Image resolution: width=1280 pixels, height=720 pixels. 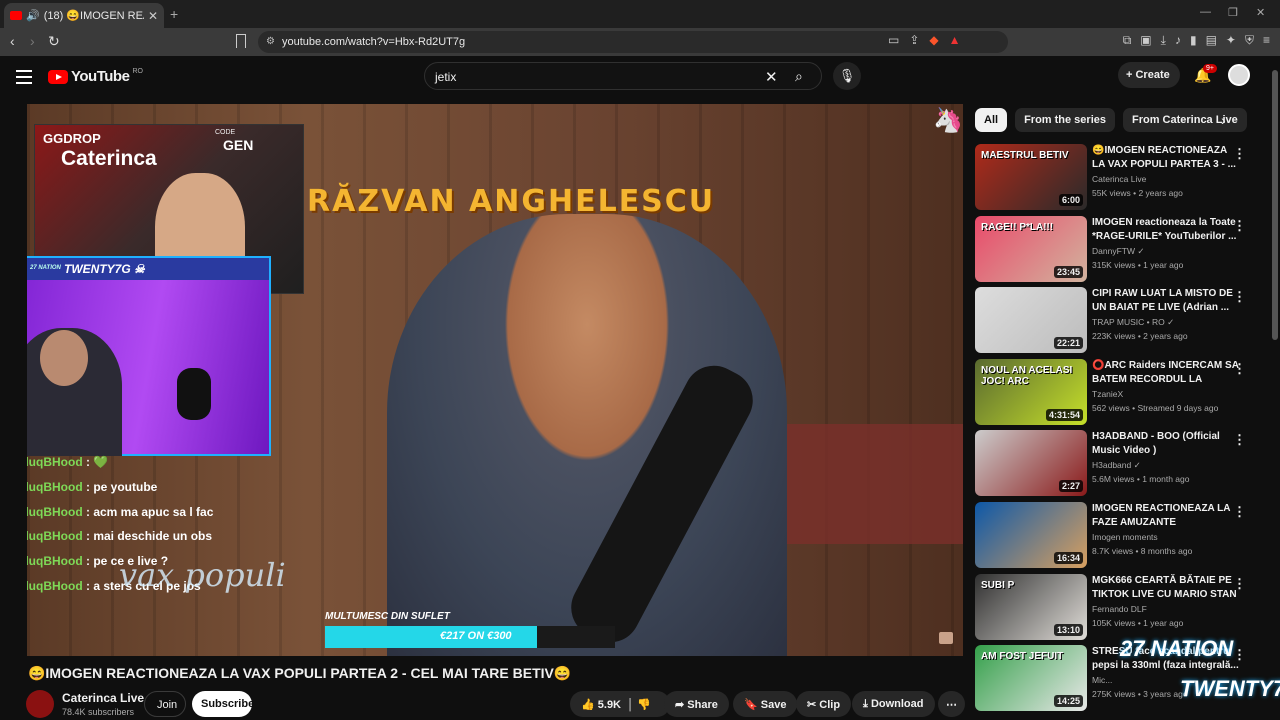 I want to click on share-button: ➦ Share, so click(x=696, y=704).